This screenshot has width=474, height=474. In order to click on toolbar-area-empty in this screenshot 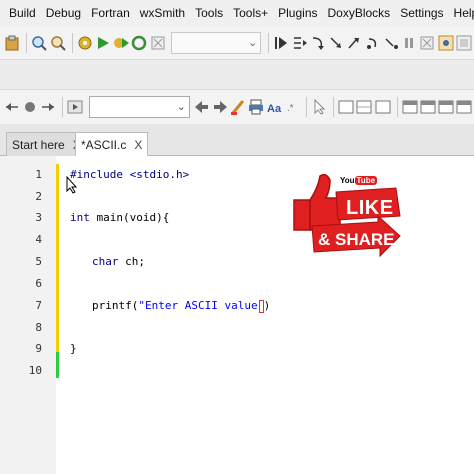, I will do `click(237, 75)`.